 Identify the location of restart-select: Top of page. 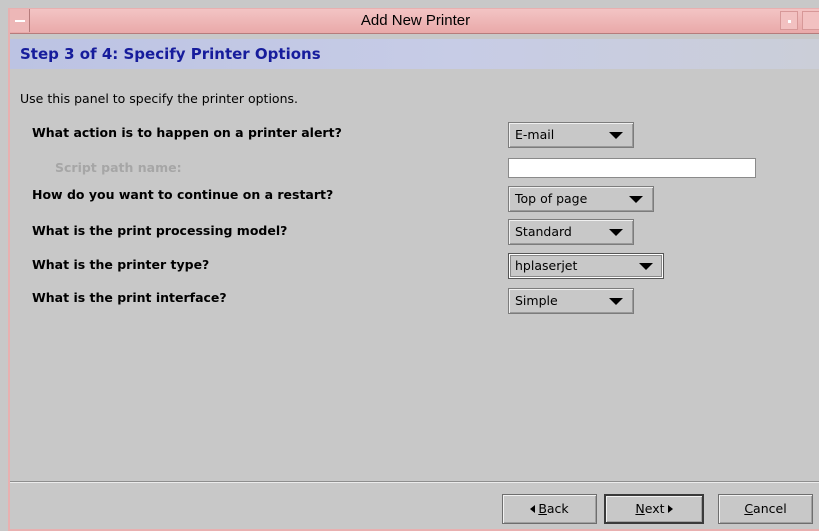
(581, 199).